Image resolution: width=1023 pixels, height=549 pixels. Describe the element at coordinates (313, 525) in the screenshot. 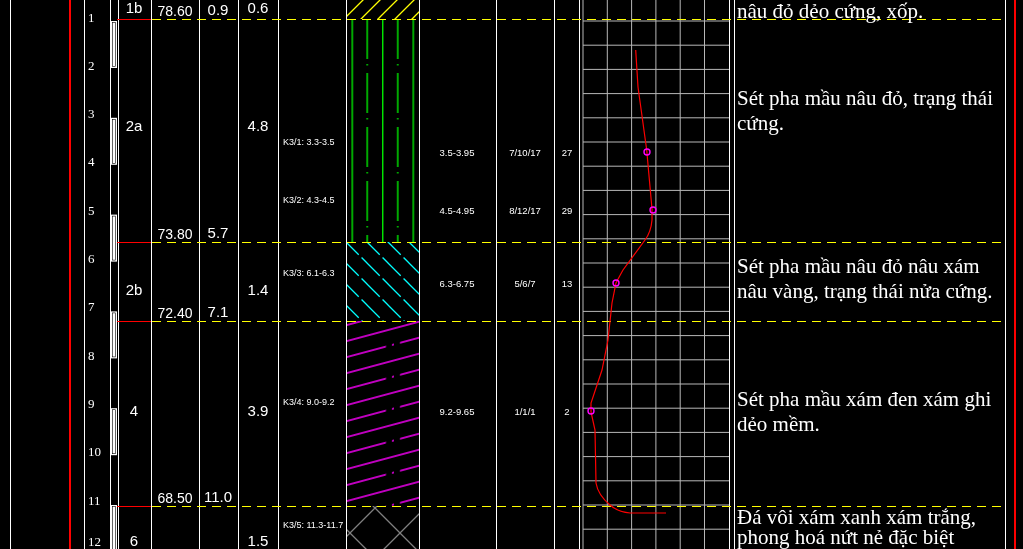

I see `sample-label: K3/5: 11.3-11.7` at that location.